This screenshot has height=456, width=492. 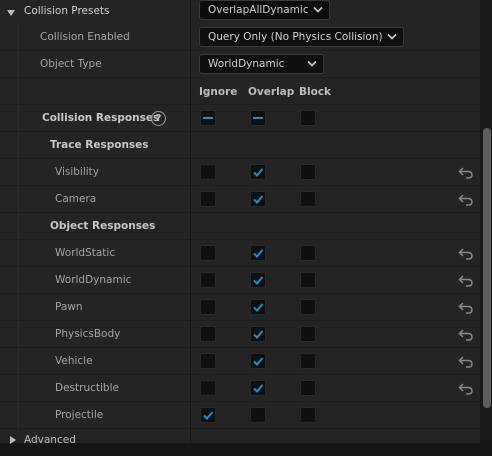 What do you see at coordinates (87, 388) in the screenshot?
I see `response-label: Destructible` at bounding box center [87, 388].